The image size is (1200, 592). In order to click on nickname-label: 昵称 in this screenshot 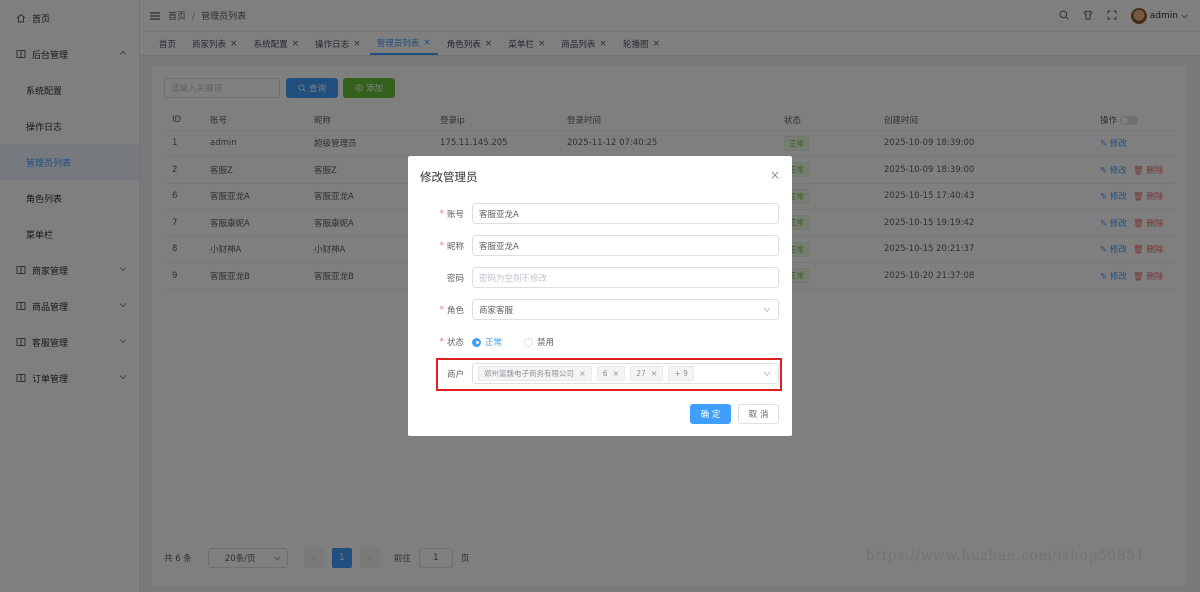, I will do `click(455, 247)`.